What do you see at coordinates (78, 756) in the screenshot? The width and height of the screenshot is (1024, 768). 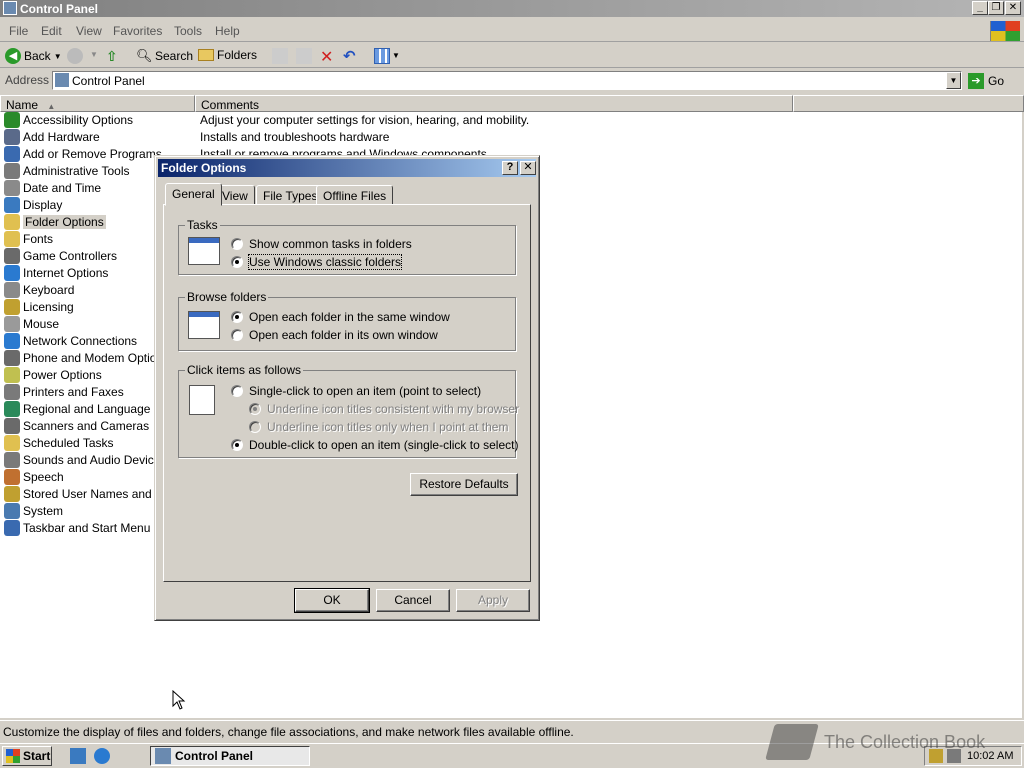 I see `show-desktop-icon` at bounding box center [78, 756].